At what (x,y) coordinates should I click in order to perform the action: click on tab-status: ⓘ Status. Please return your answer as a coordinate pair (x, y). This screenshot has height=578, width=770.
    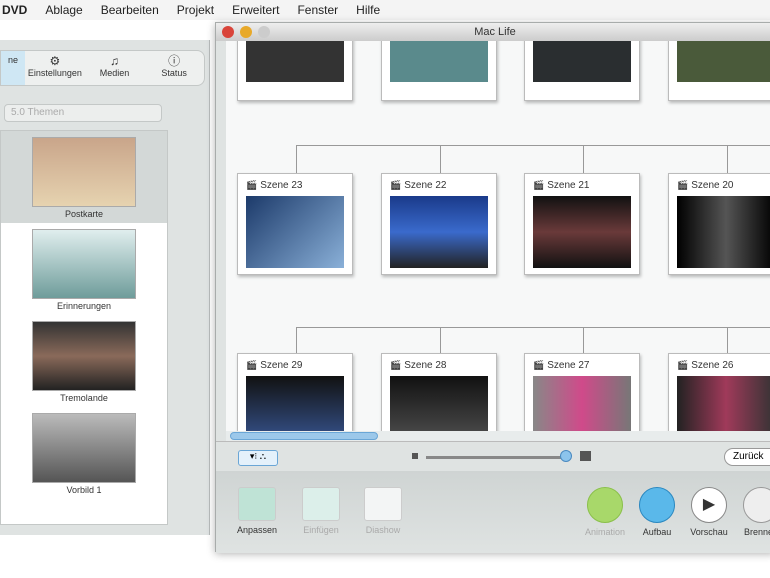
    Looking at the image, I should click on (174, 68).